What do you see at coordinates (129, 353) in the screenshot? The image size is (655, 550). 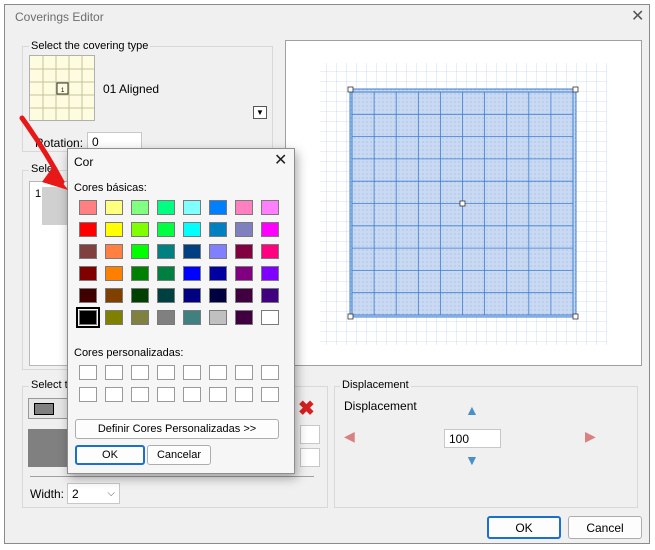 I see `custom-colors-label: Cores personalizadas:` at bounding box center [129, 353].